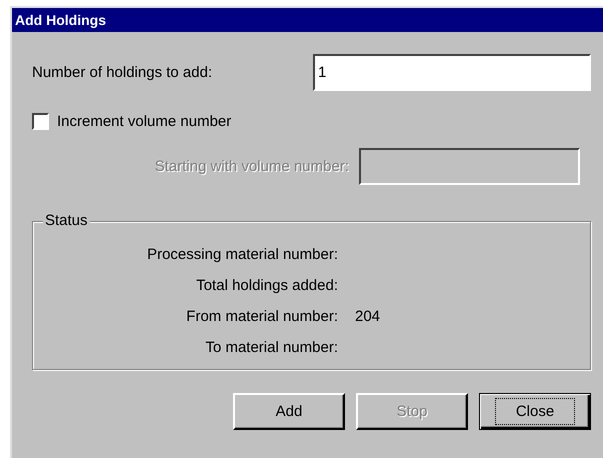 This screenshot has height=458, width=603. I want to click on dialog-button: Add, so click(289, 411).